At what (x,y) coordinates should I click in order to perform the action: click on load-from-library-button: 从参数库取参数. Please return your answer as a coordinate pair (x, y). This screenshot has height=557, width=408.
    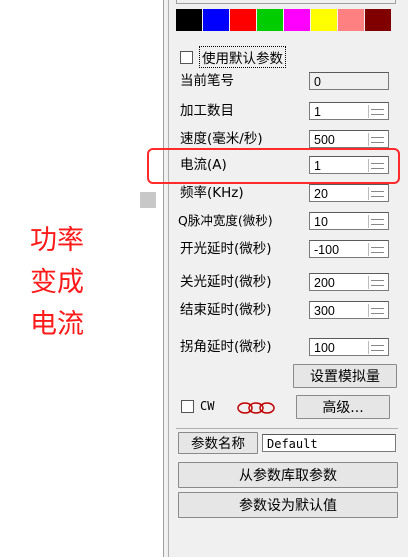
    Looking at the image, I should click on (288, 475).